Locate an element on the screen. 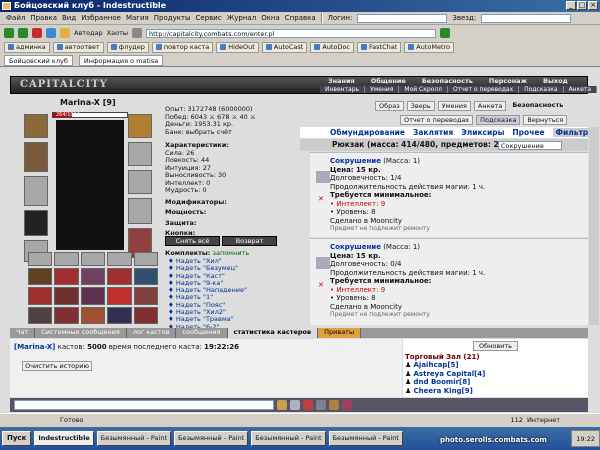 The image size is (600, 450). refresh-button: Обновить is located at coordinates (495, 346).